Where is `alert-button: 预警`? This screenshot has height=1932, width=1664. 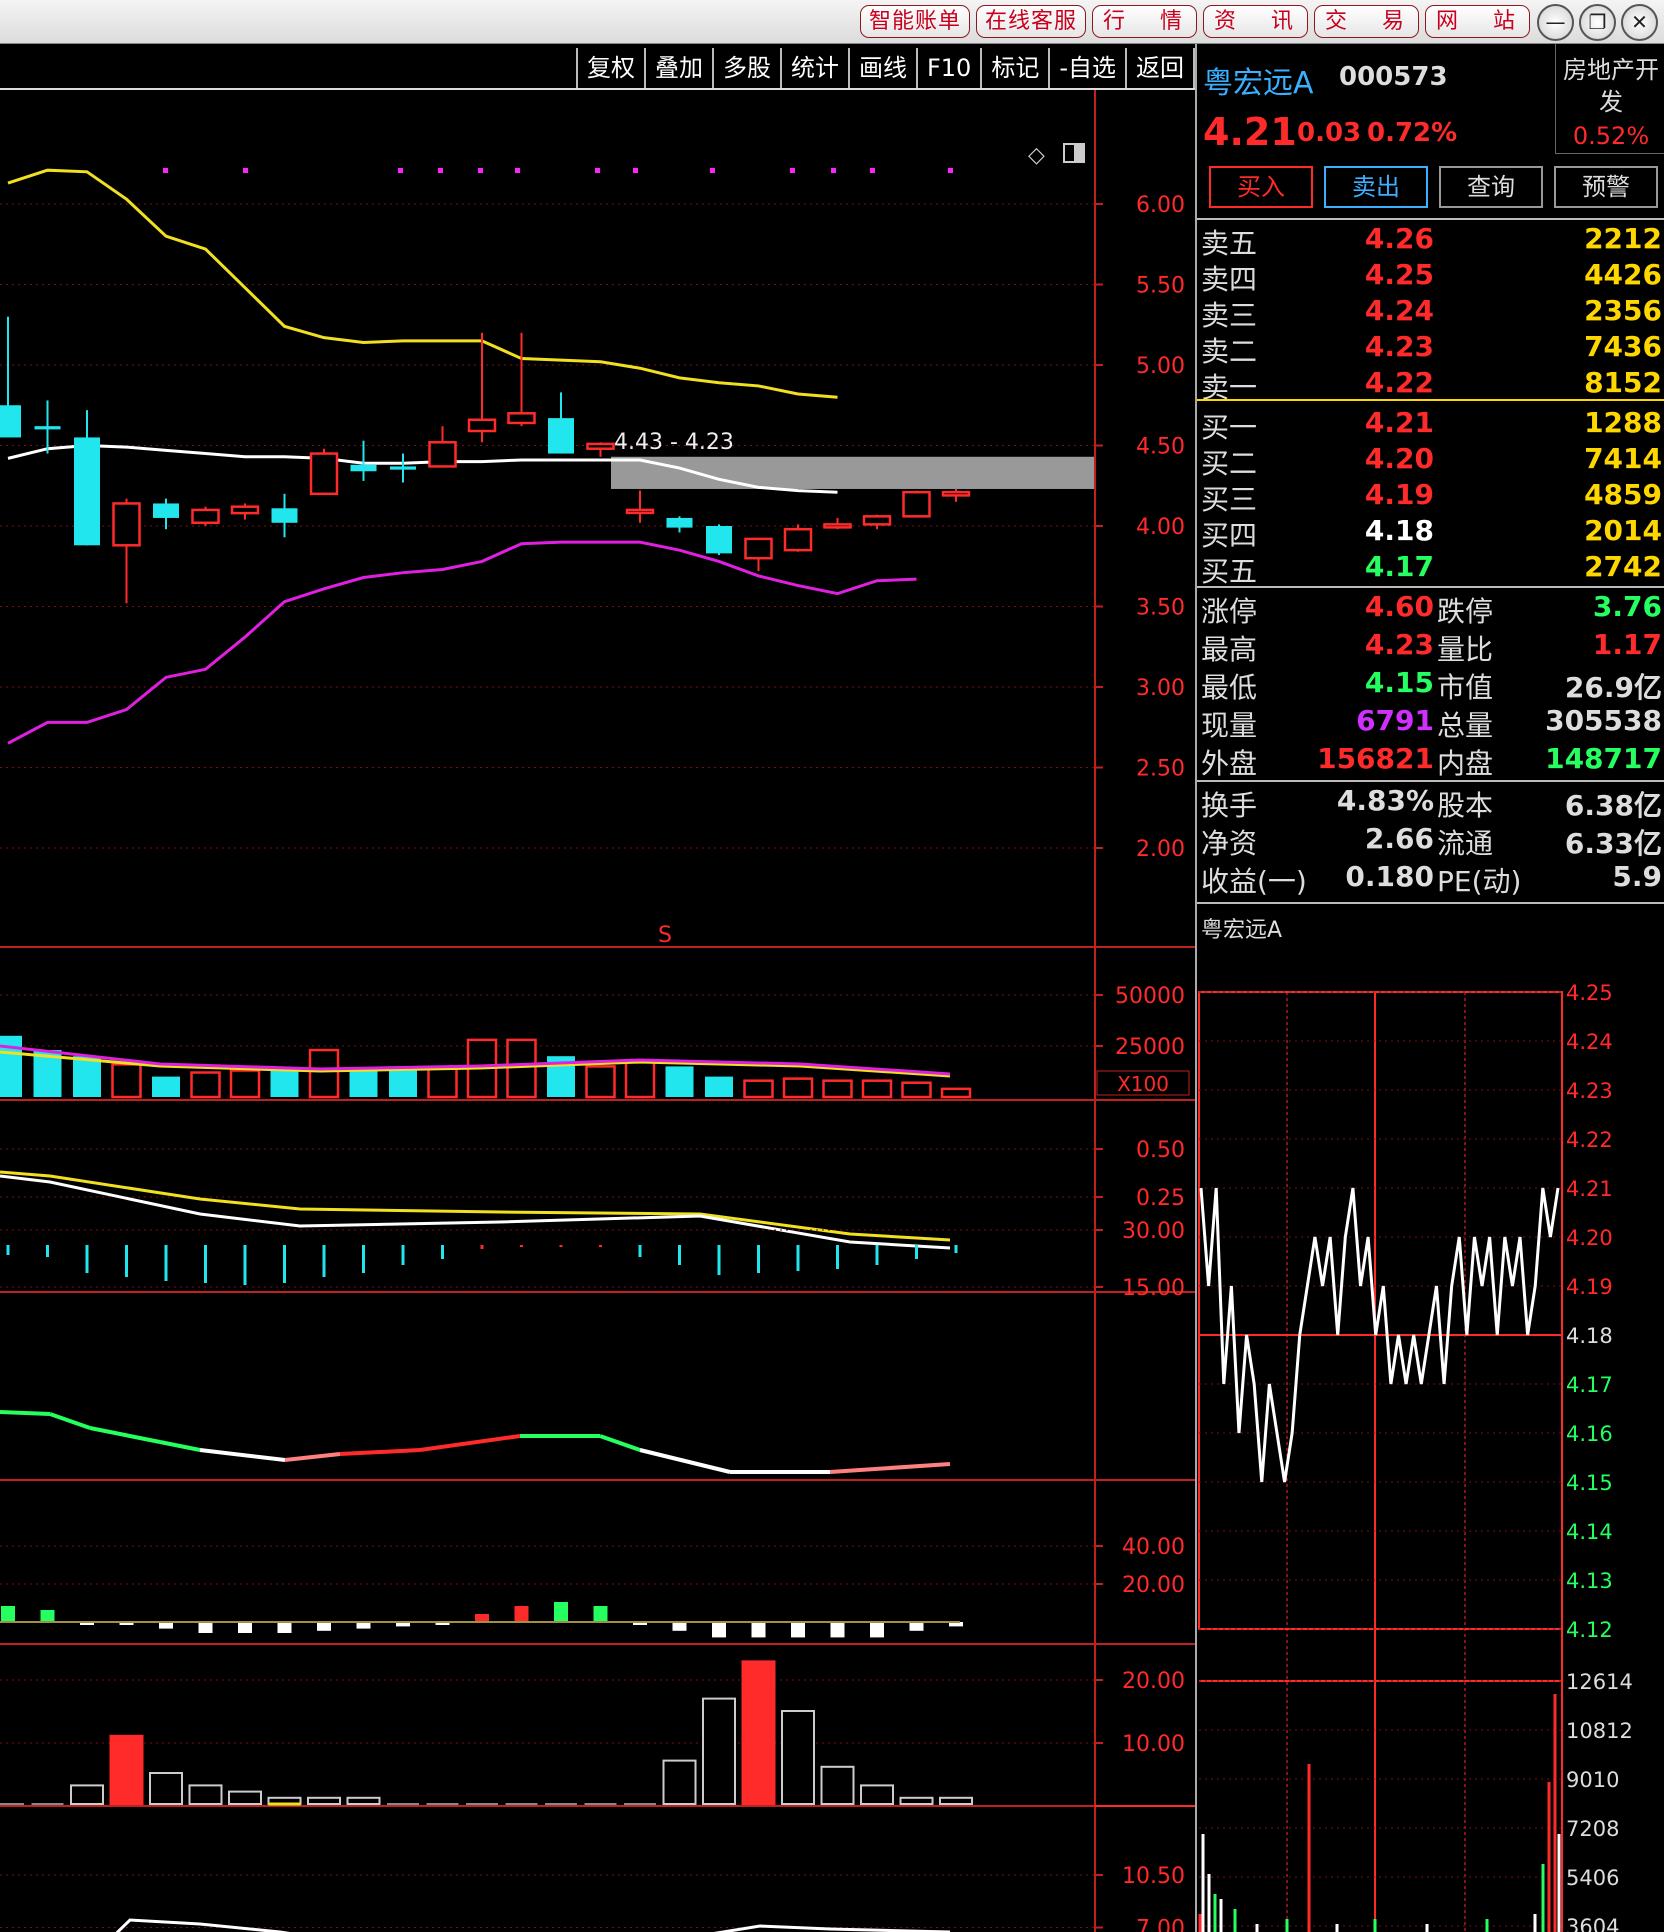
alert-button: 预警 is located at coordinates (1606, 187).